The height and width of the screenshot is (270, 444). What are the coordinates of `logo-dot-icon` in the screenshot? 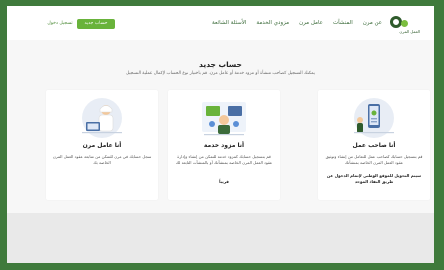 It's located at (404, 23).